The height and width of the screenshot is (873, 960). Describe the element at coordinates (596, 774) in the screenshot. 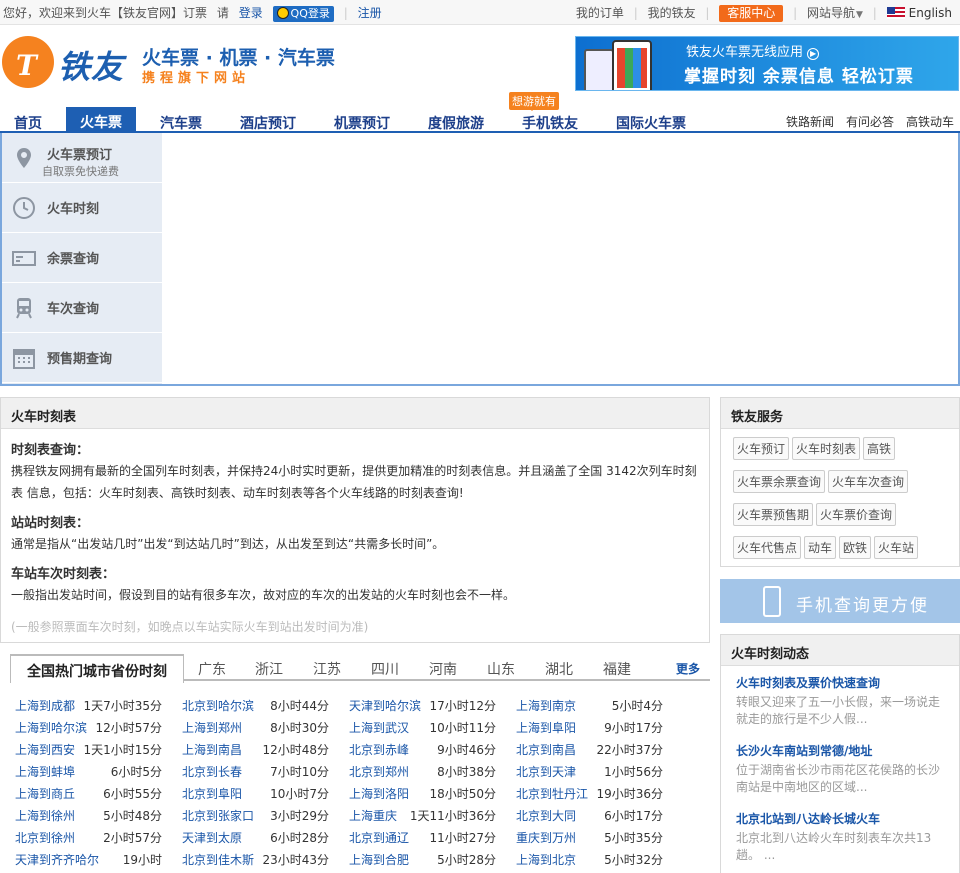

I see `route-item: 北京到天津 1小时56分` at that location.